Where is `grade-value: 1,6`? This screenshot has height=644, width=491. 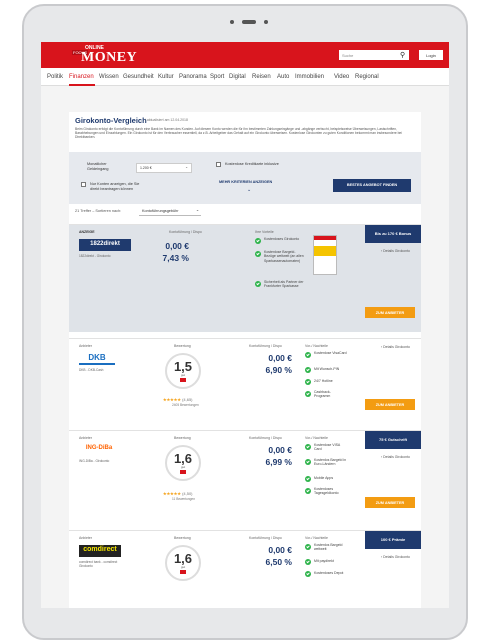
grade-value: 1,6 is located at coordinates (183, 558).